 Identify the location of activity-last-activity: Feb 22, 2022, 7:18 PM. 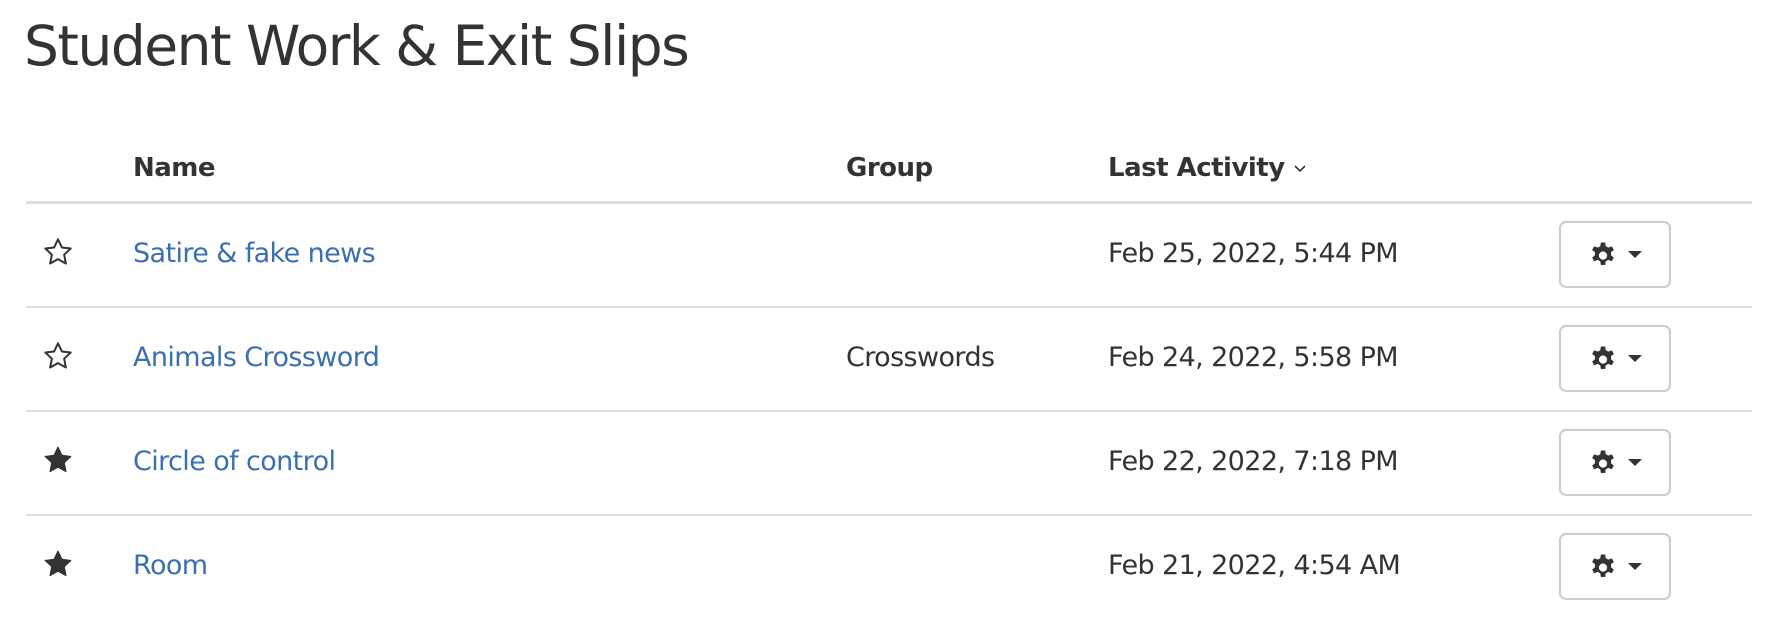
(1253, 461).